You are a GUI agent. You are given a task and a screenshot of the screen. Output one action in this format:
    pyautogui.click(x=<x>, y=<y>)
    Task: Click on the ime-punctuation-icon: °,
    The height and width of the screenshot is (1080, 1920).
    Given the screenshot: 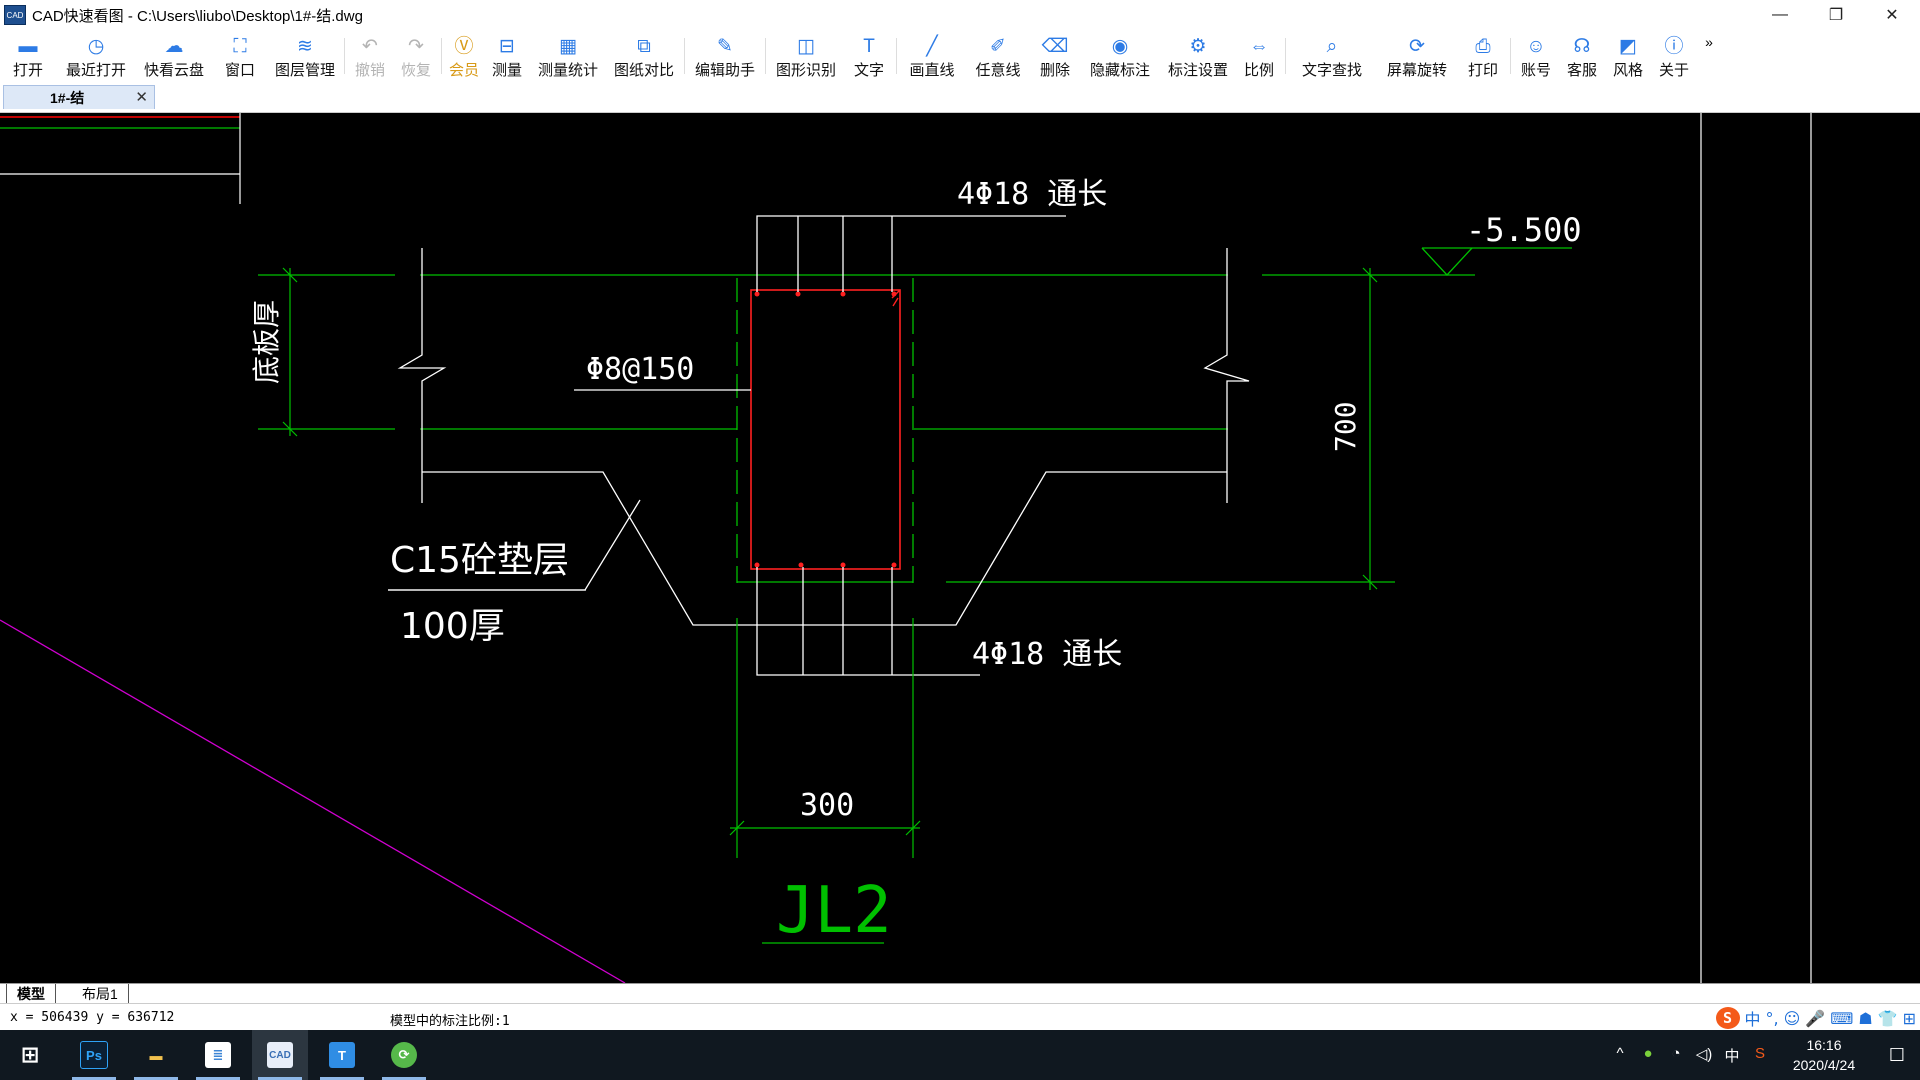 What is the action you would take?
    pyautogui.click(x=1772, y=1018)
    